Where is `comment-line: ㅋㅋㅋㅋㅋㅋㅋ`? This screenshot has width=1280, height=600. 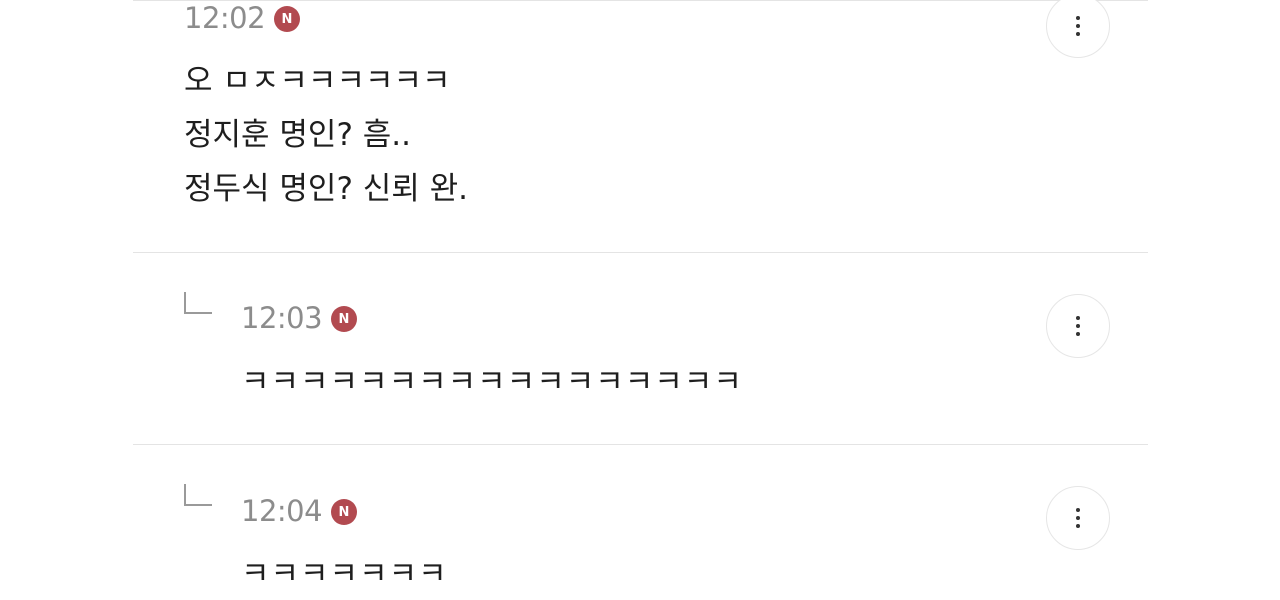
comment-line: ㅋㅋㅋㅋㅋㅋㅋ is located at coordinates (344, 574).